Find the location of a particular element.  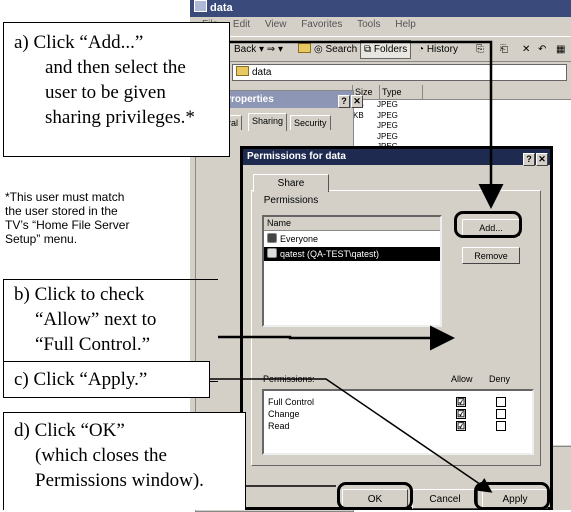

allow-column-label: Allow is located at coordinates (462, 379).